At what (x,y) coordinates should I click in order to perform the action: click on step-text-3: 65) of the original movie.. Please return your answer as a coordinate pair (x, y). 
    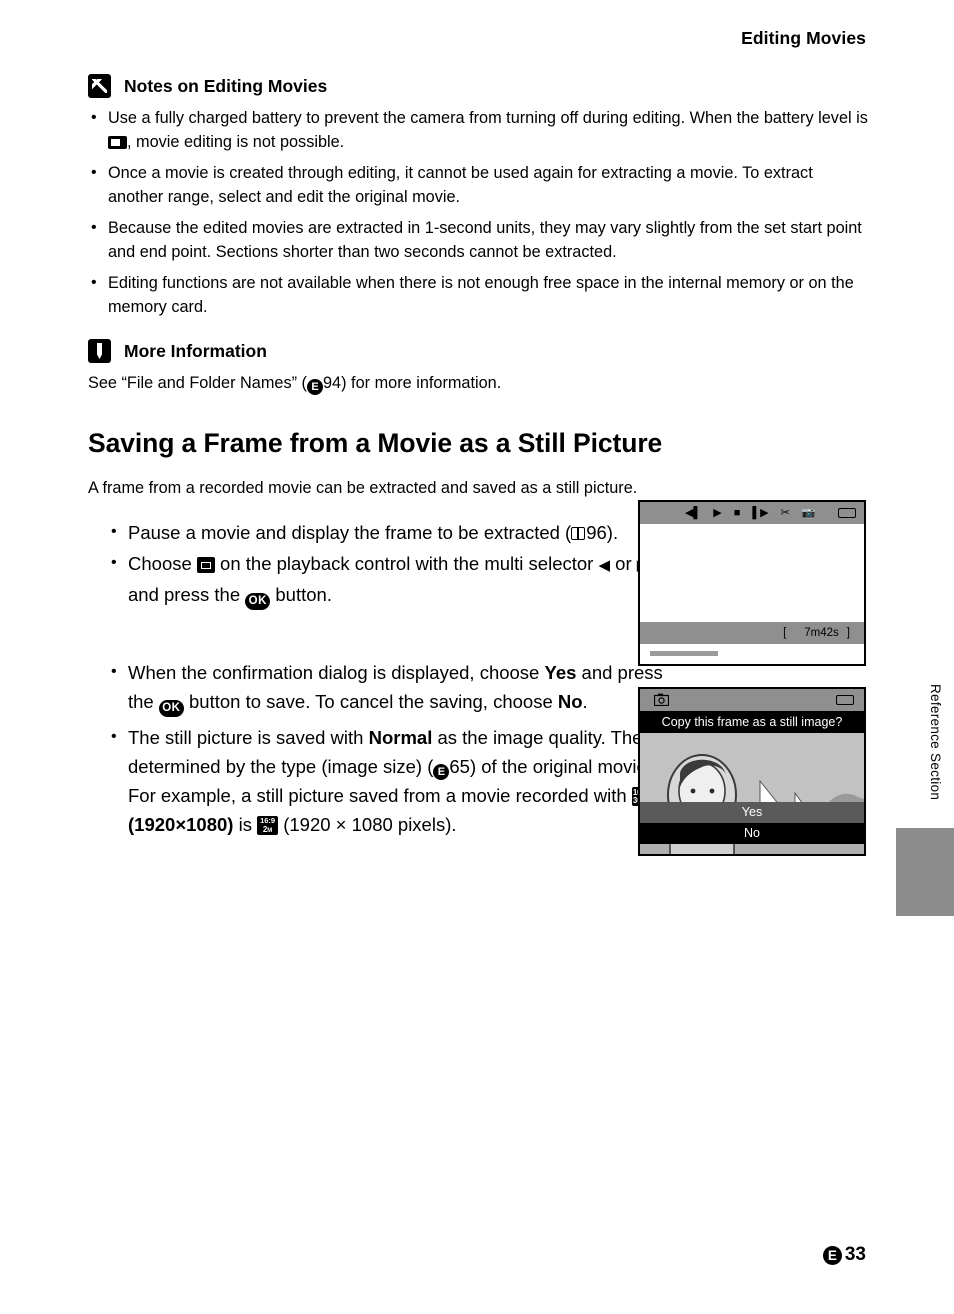
    Looking at the image, I should click on (550, 766).